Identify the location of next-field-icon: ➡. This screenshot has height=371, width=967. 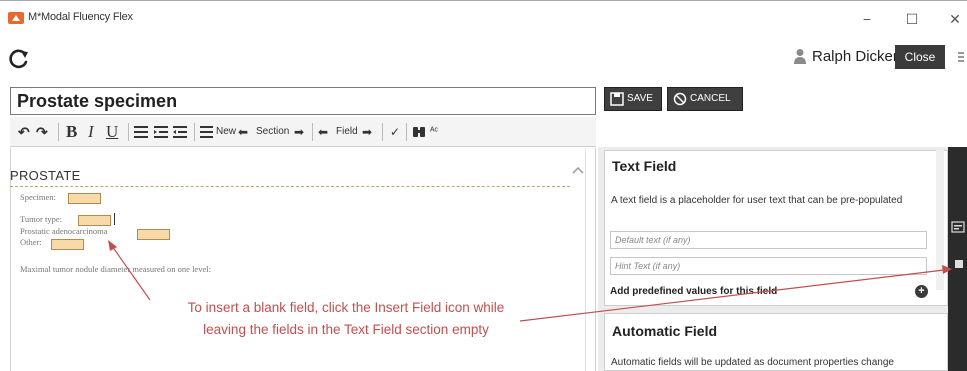
(367, 132).